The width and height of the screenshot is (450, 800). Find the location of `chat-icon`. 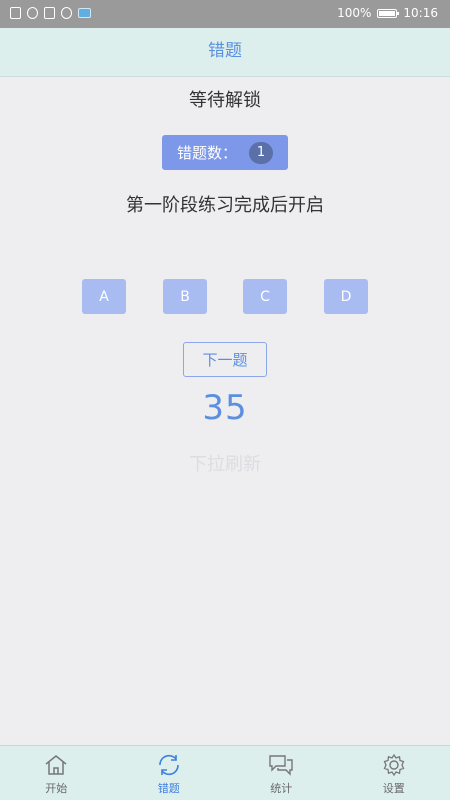

chat-icon is located at coordinates (281, 765).